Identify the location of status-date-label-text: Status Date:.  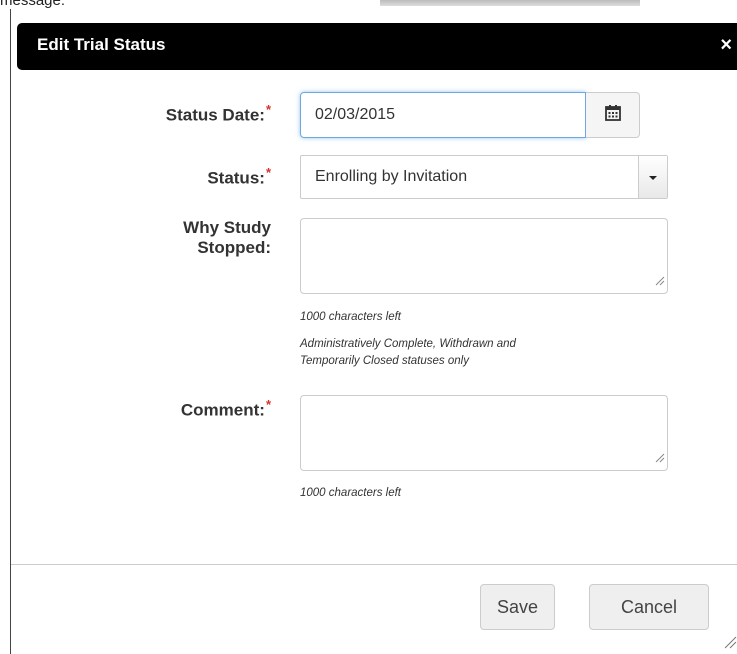
(215, 115).